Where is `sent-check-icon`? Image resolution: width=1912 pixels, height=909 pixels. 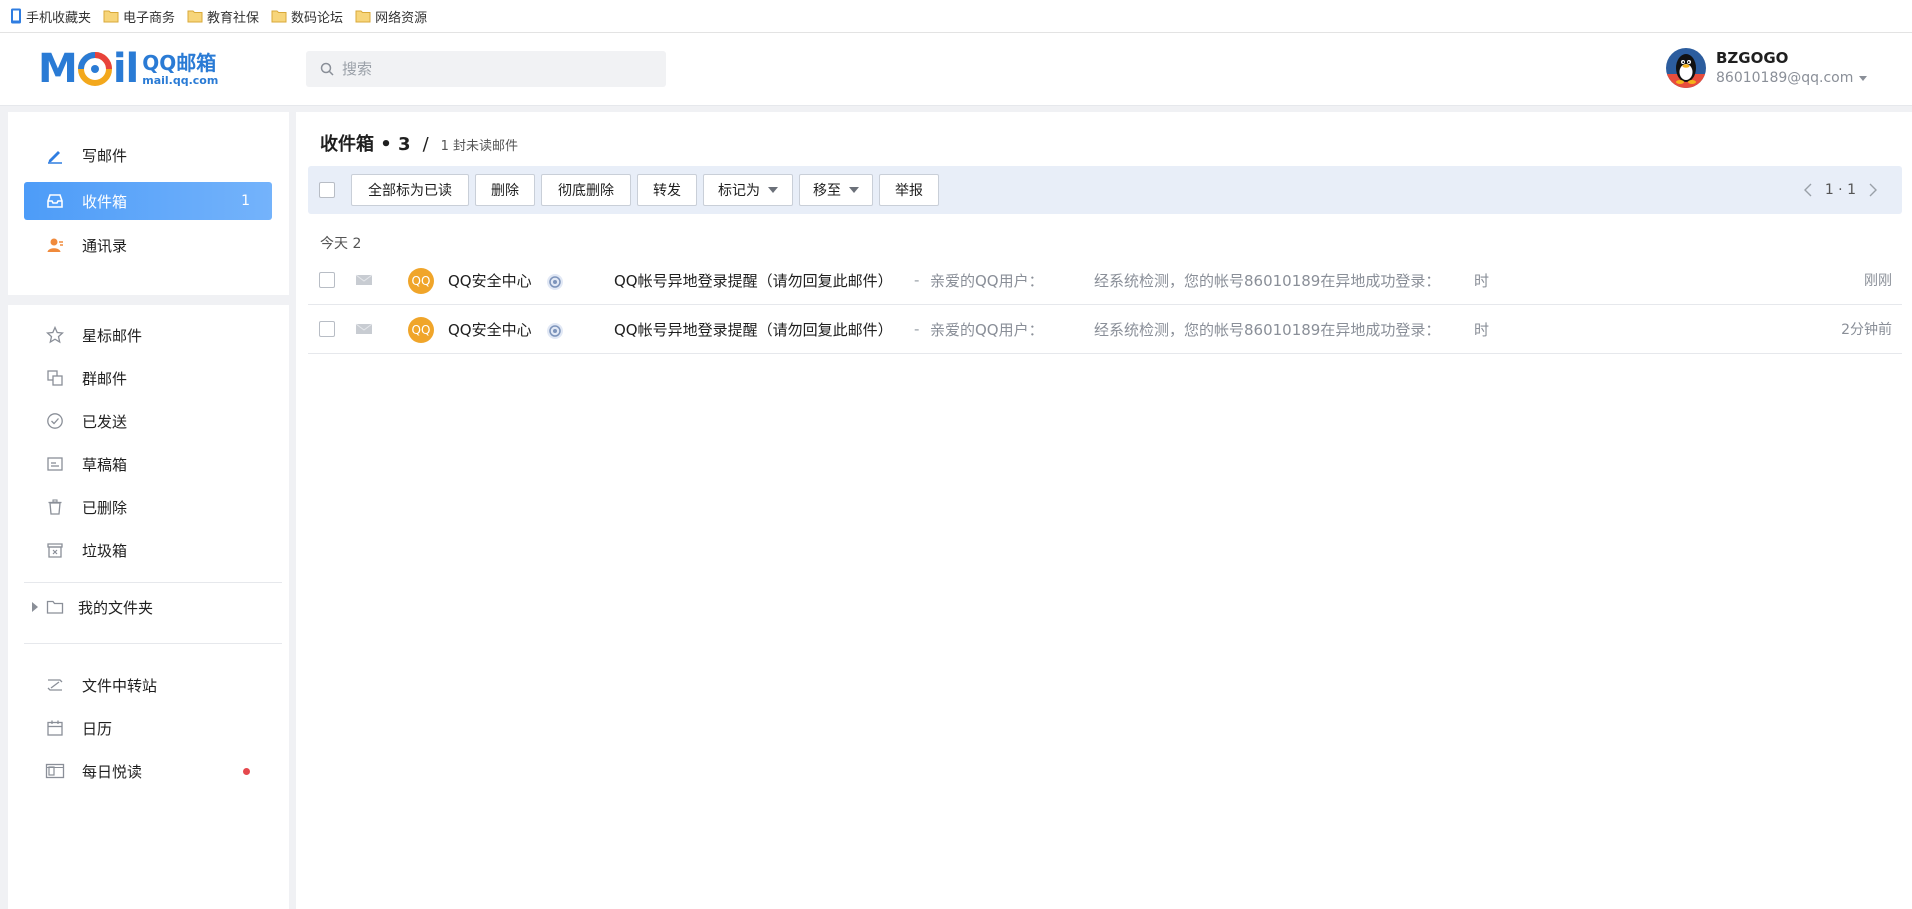
sent-check-icon is located at coordinates (55, 421).